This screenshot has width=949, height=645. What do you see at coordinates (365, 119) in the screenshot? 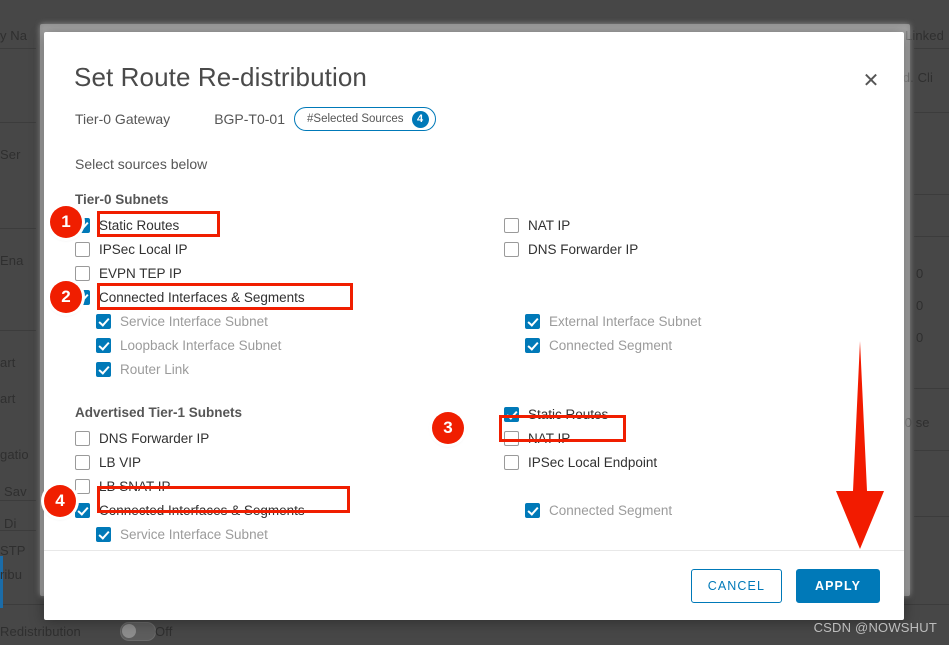
I see `selected-sources-pill: #Selected Sources 4` at bounding box center [365, 119].